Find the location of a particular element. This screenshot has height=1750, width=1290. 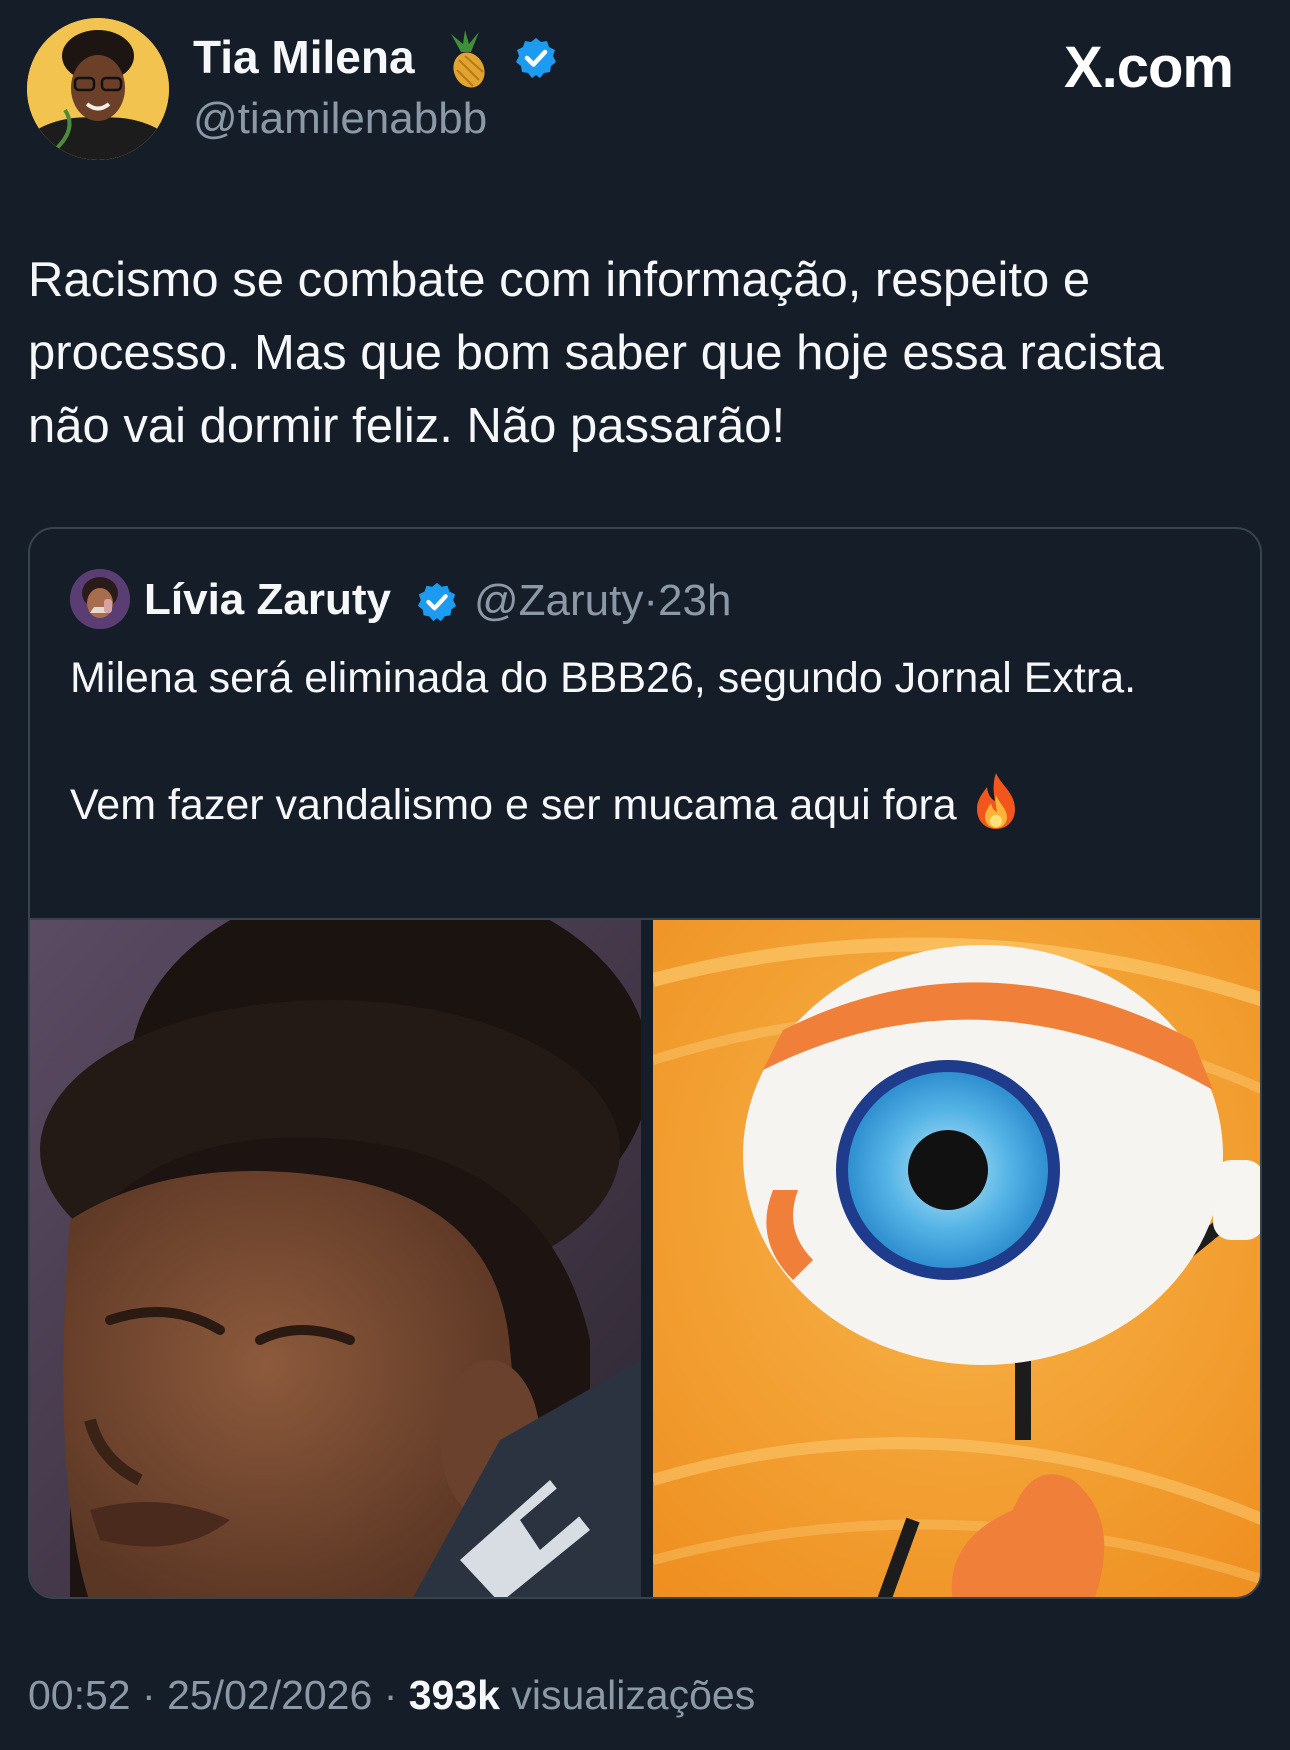

quoted-author-name: Lívia Zaruty is located at coordinates (267, 600).